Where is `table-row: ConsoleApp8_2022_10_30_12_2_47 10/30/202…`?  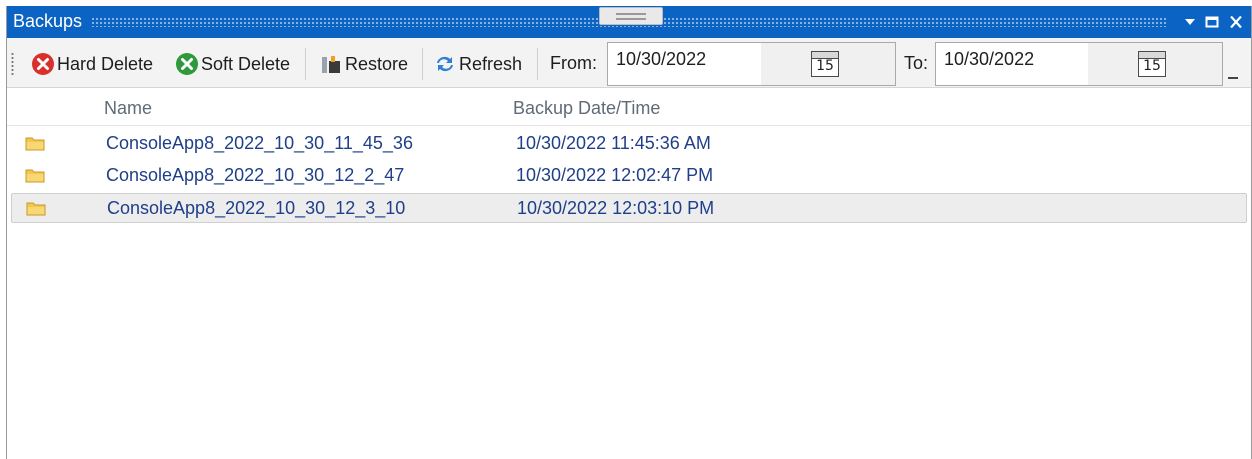 table-row: ConsoleApp8_2022_10_30_12_2_47 10/30/202… is located at coordinates (629, 176).